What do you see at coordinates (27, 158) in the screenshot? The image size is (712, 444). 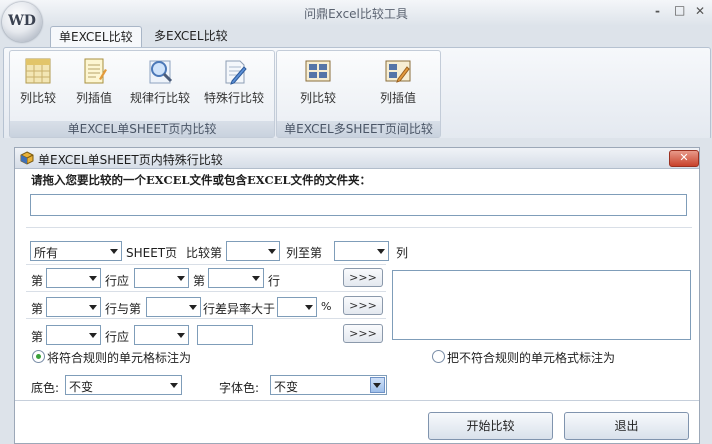 I see `cube-icon` at bounding box center [27, 158].